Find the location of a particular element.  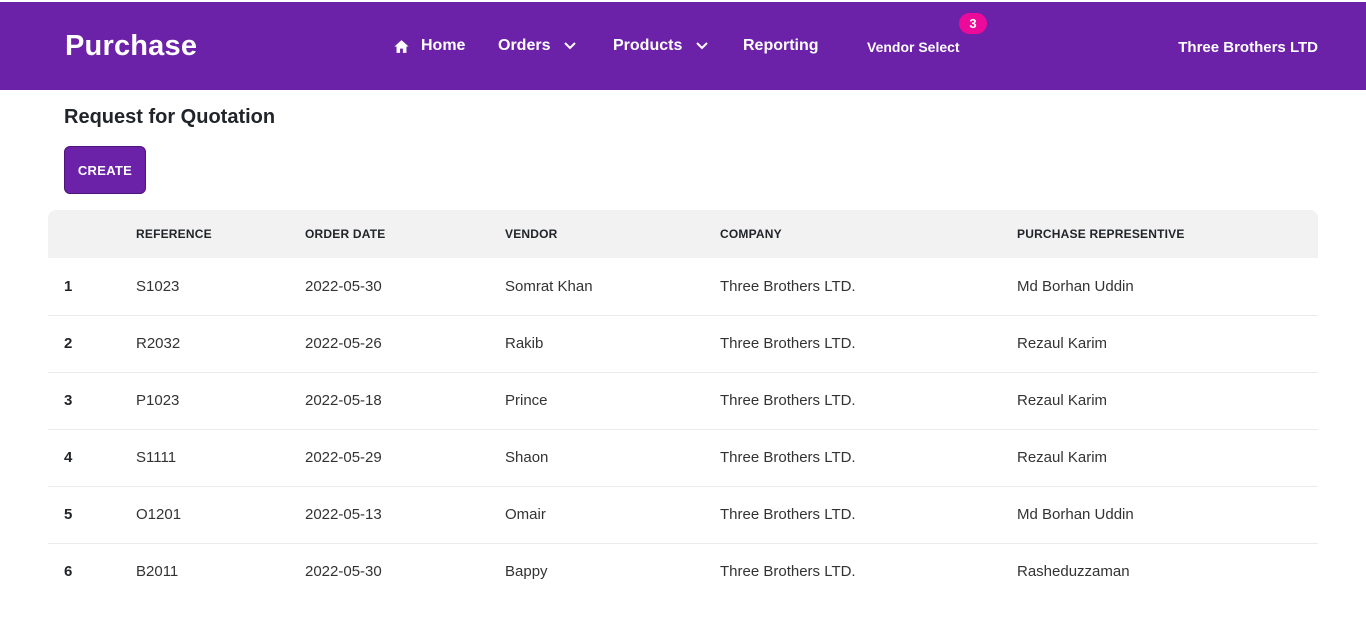

row-index: 5 is located at coordinates (92, 515).